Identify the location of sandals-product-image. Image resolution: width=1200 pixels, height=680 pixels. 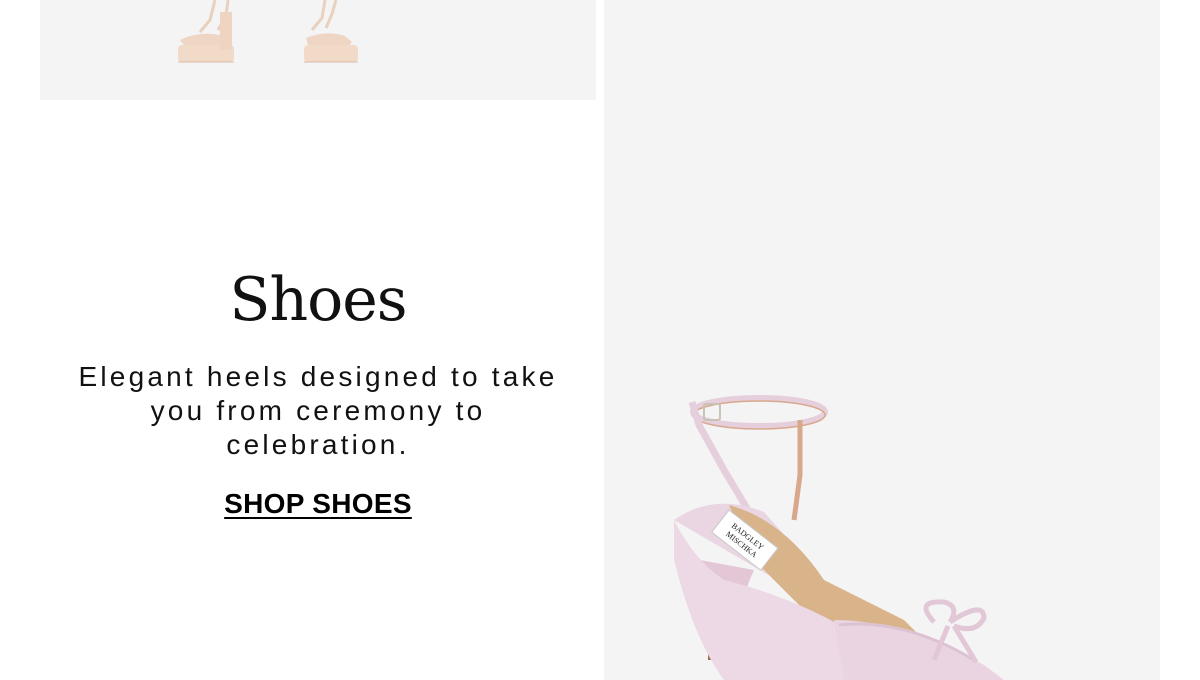
(318, 50).